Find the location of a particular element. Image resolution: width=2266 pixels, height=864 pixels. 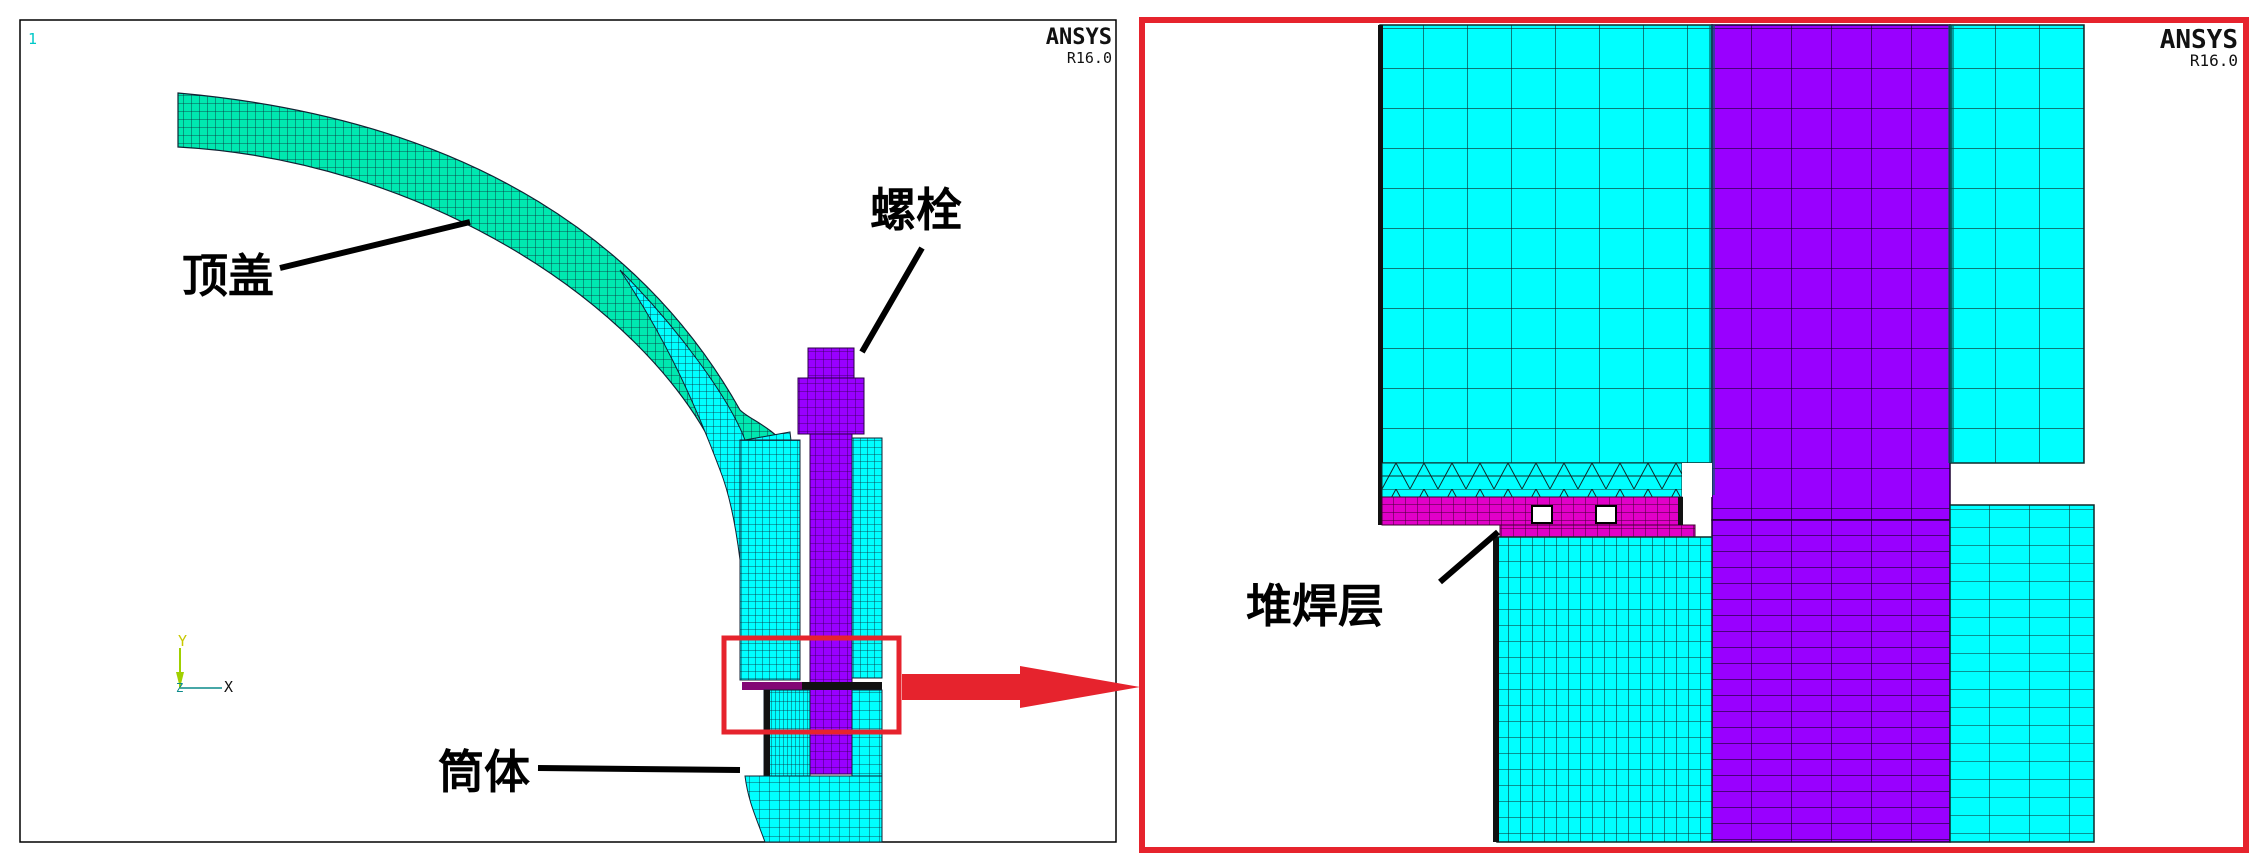

detail-transition-row is located at coordinates (1532, 480).